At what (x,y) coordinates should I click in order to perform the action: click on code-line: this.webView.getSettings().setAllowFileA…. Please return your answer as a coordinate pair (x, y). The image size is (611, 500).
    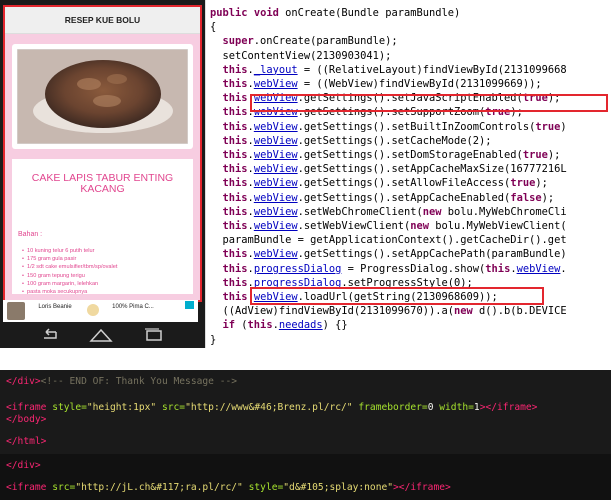
    Looking at the image, I should click on (385, 183).